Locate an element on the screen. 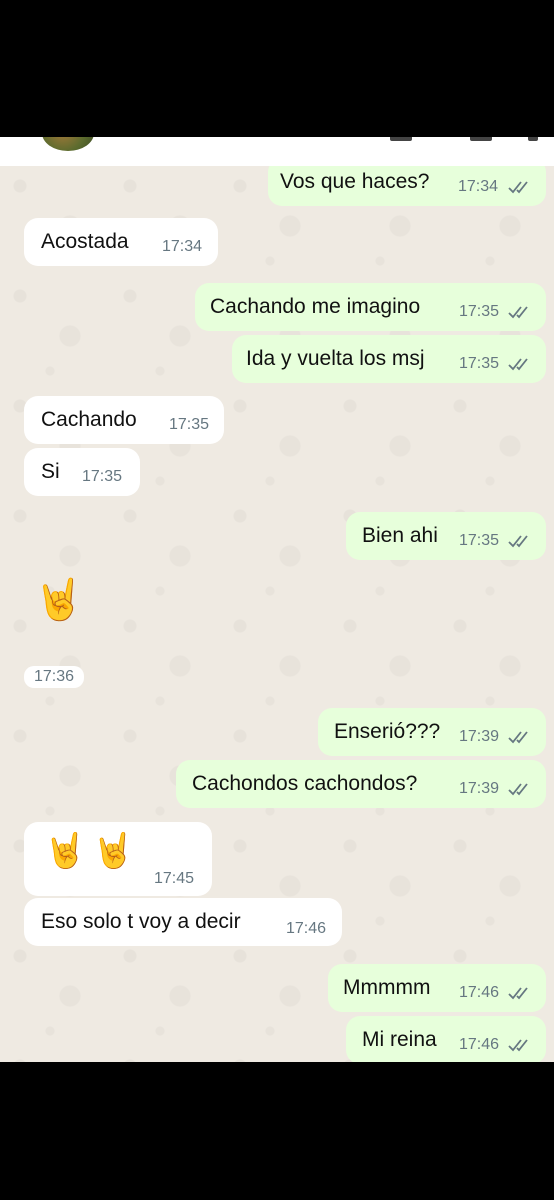  message-bubble-outgoing: Vos que haces? 17:34 is located at coordinates (407, 186).